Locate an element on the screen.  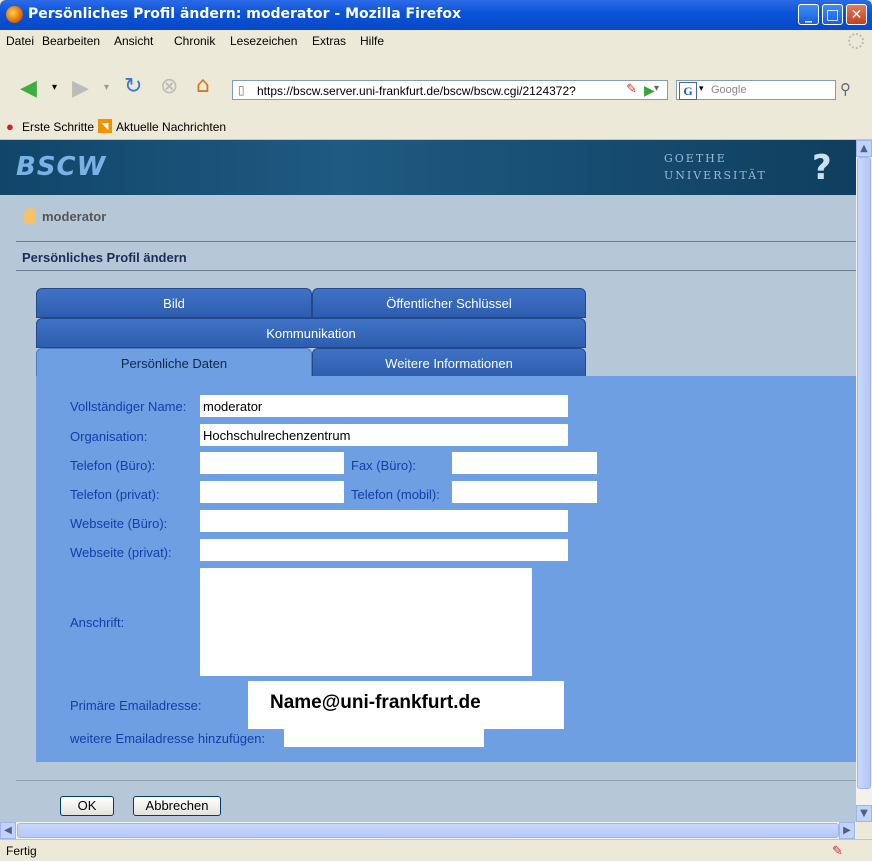
menu-datei: Datei is located at coordinates (20, 41).